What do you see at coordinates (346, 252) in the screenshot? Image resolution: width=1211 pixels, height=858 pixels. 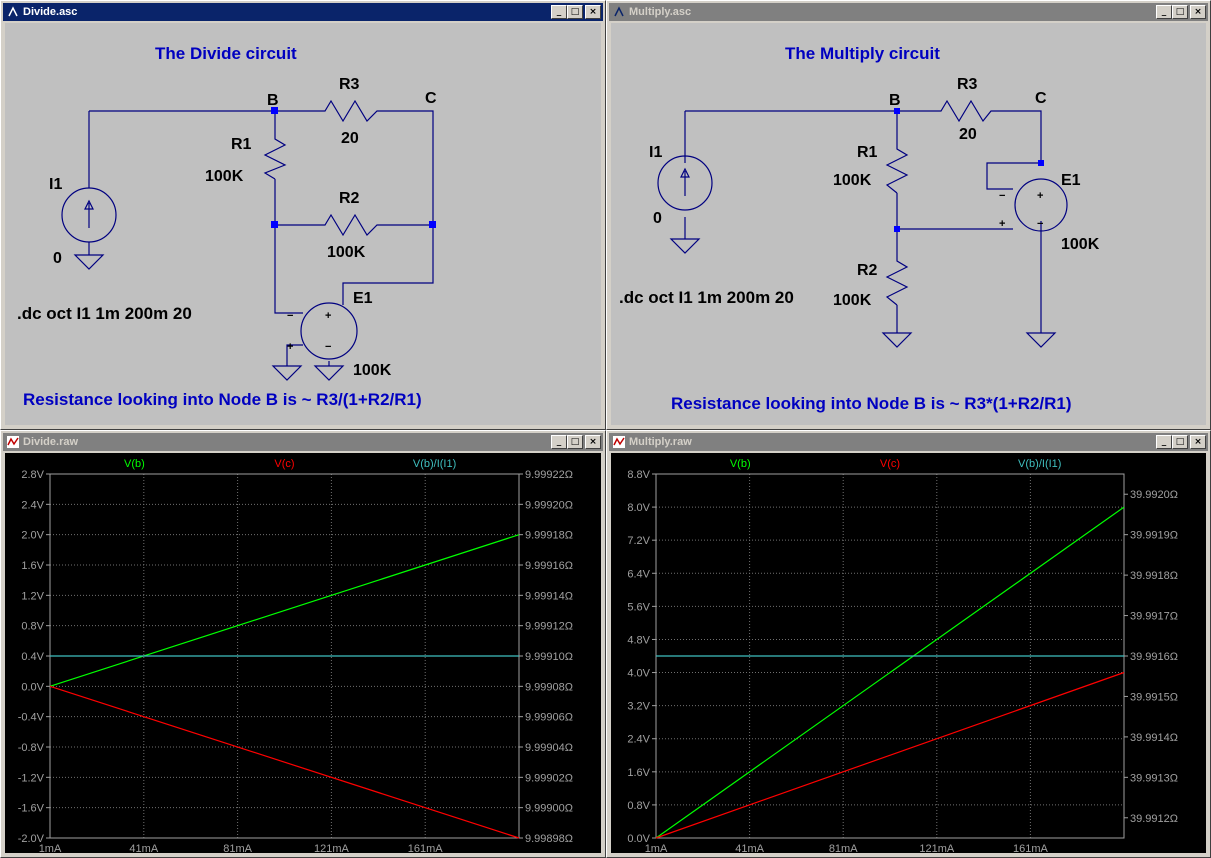 I see `r2-value: 100K` at bounding box center [346, 252].